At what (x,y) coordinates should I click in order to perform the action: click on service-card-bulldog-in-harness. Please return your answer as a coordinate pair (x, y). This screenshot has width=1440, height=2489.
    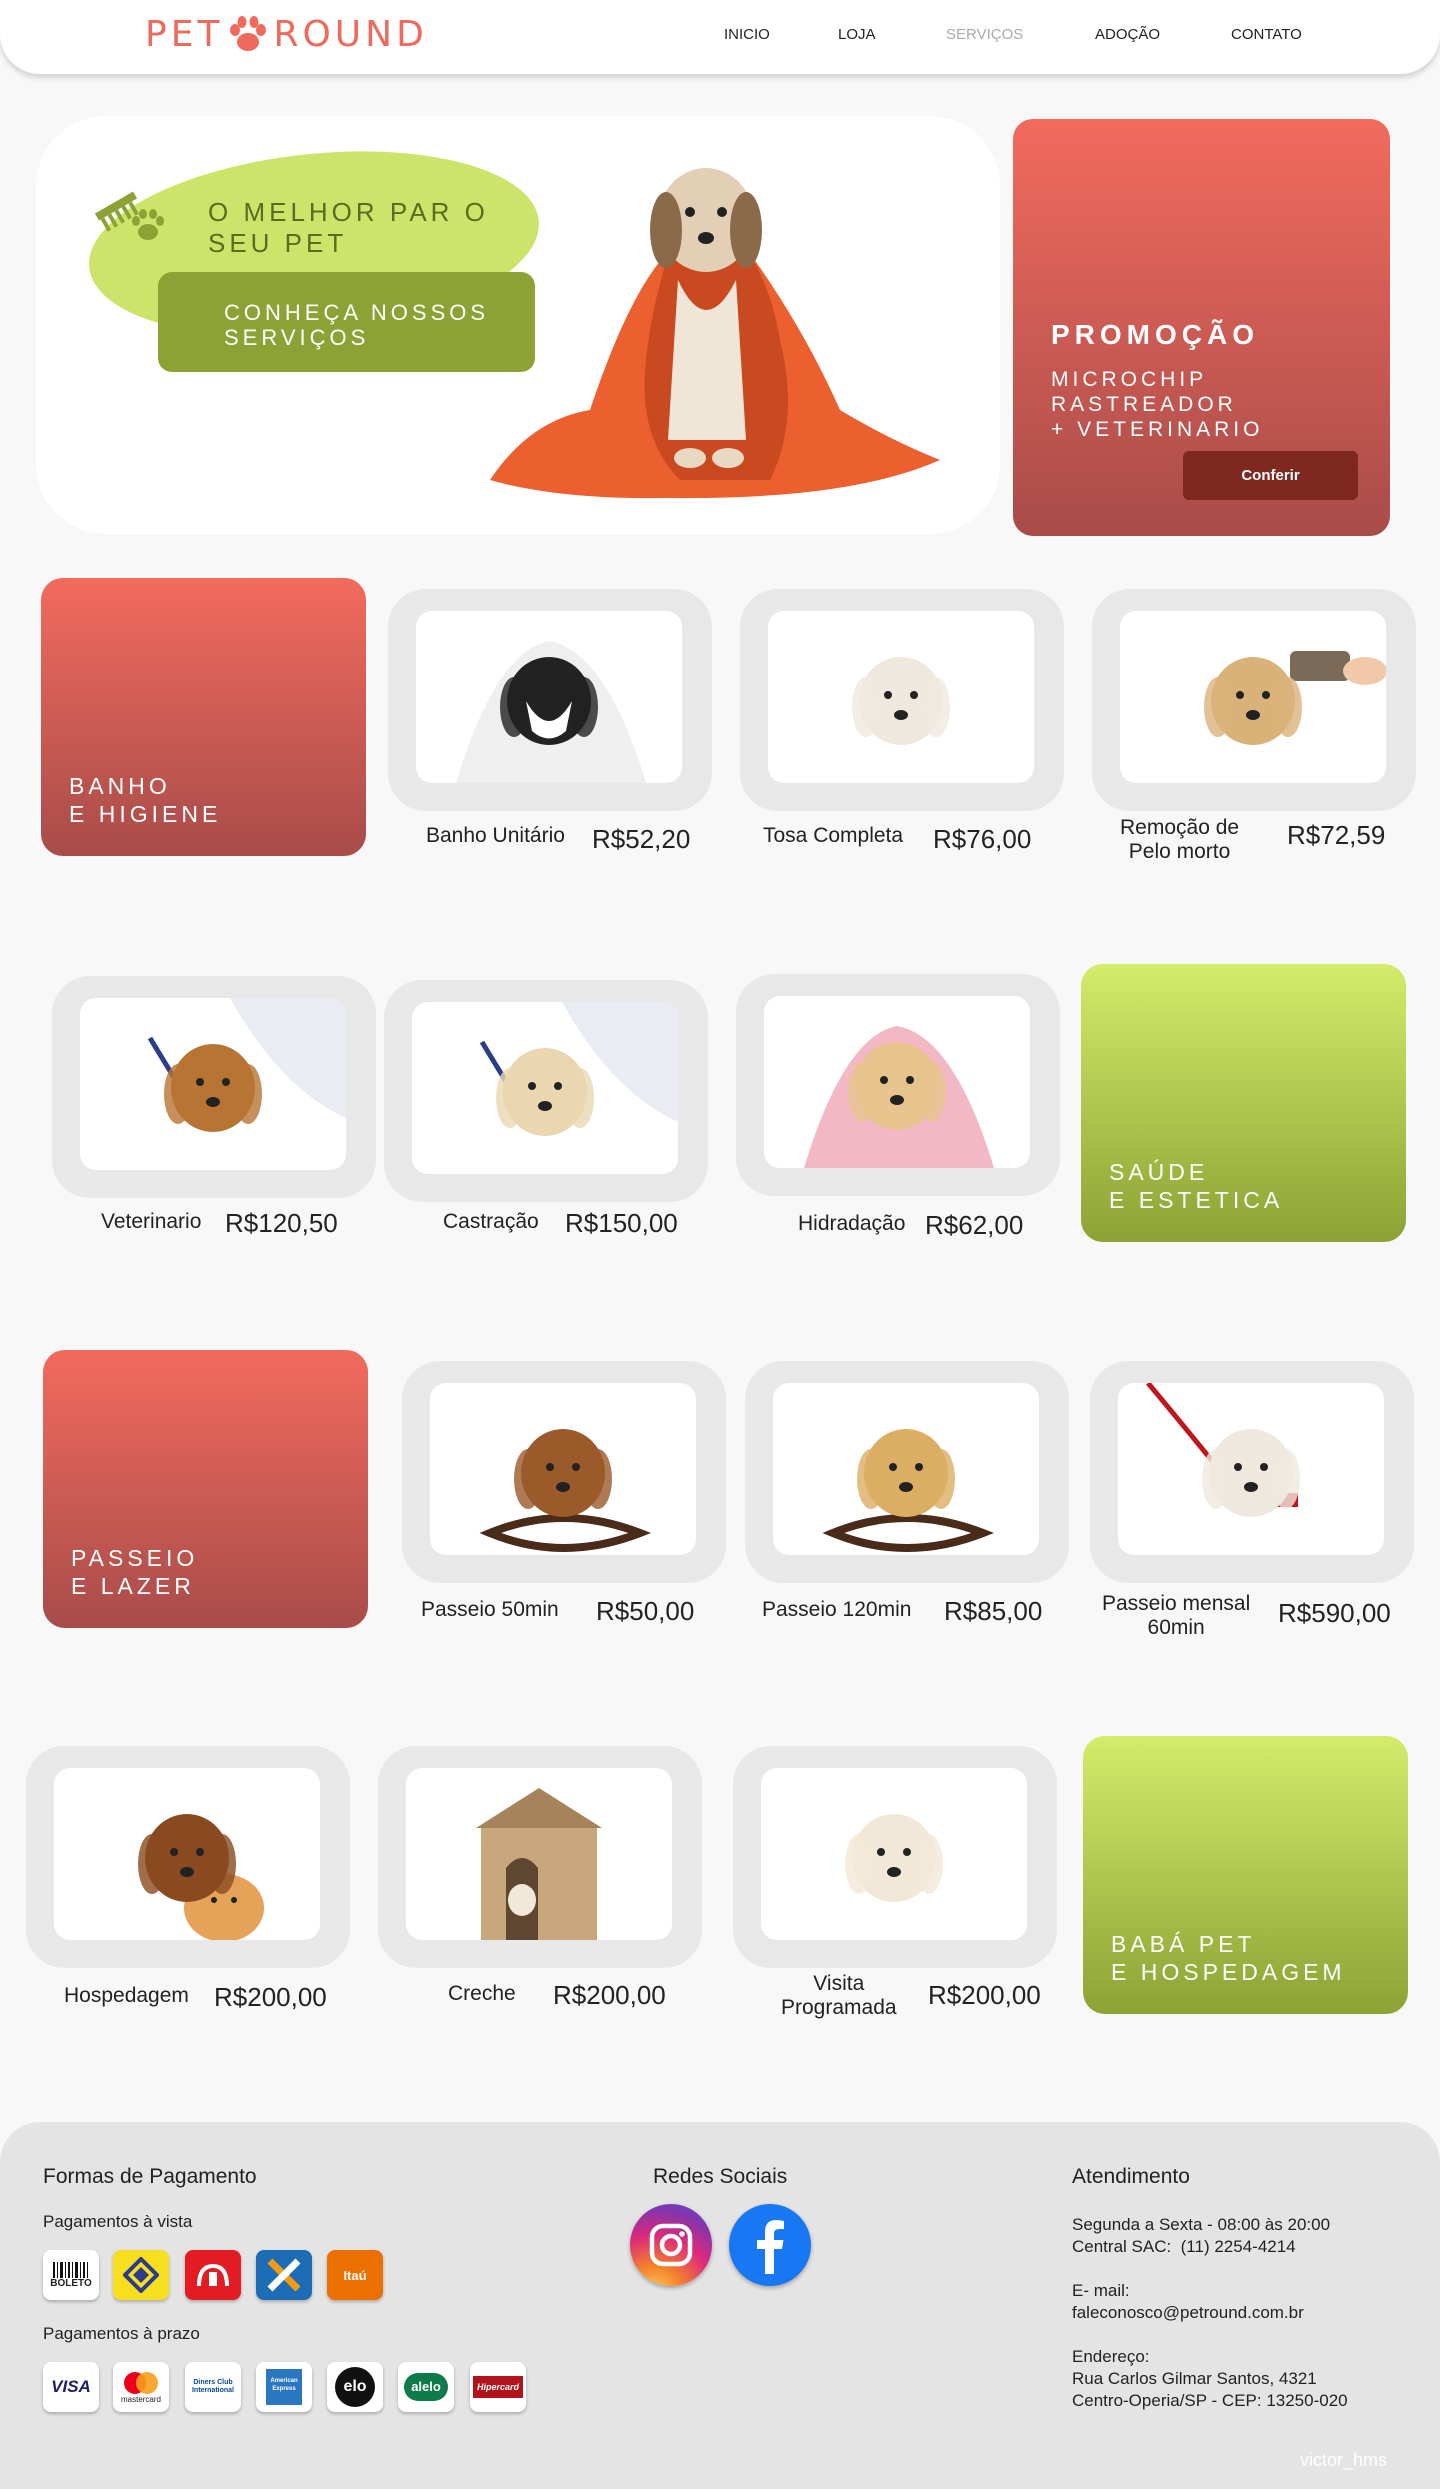
    Looking at the image, I should click on (1252, 1472).